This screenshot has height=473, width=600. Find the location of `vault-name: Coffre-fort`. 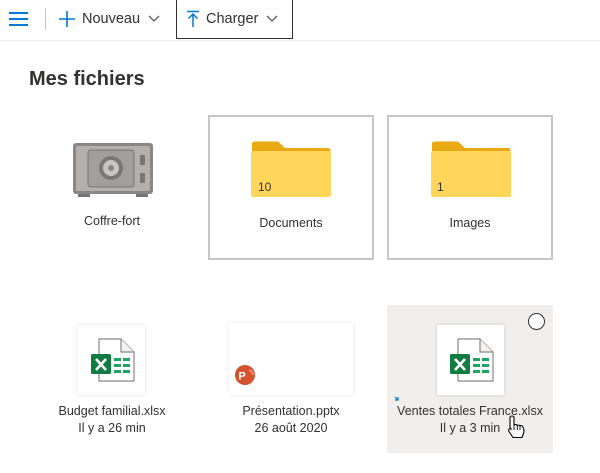

vault-name: Coffre-fort is located at coordinates (112, 221).